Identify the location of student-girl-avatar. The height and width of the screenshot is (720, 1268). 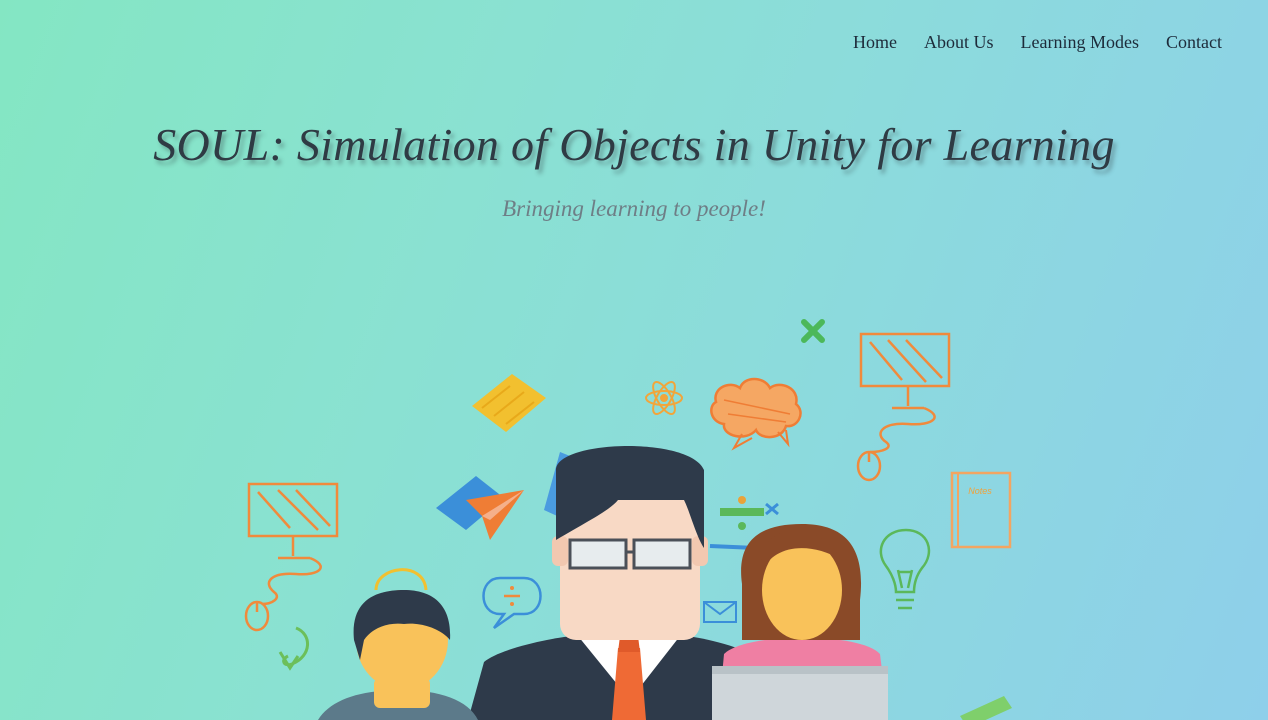
(800, 622).